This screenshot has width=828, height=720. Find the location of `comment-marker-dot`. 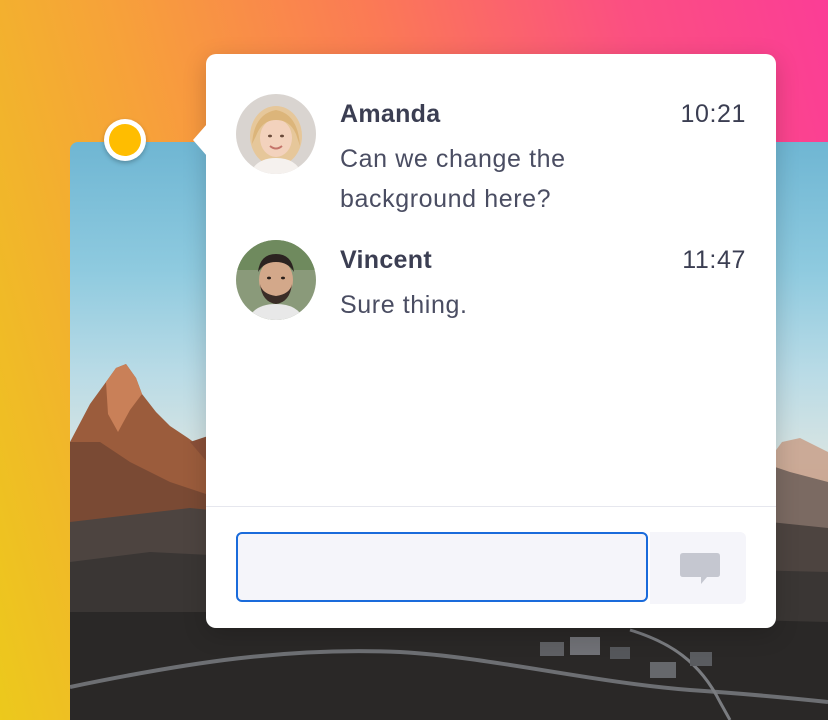

comment-marker-dot is located at coordinates (125, 140).